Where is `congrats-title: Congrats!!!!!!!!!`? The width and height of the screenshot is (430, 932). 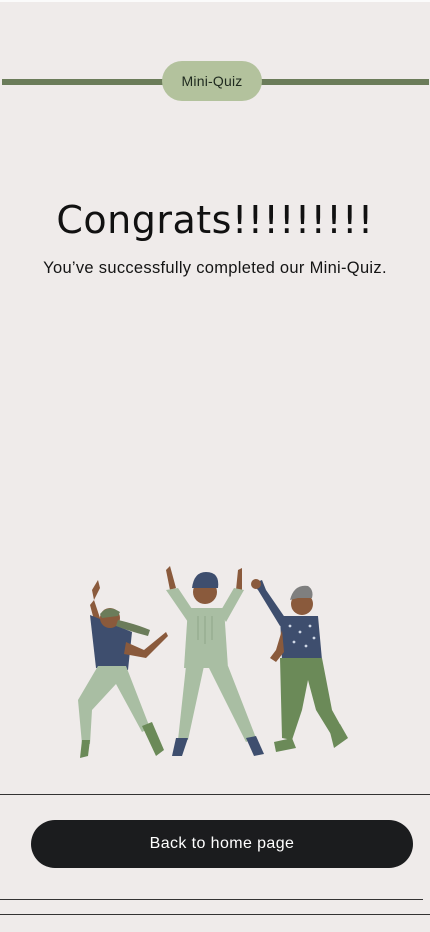
congrats-title: Congrats!!!!!!!!! is located at coordinates (215, 220).